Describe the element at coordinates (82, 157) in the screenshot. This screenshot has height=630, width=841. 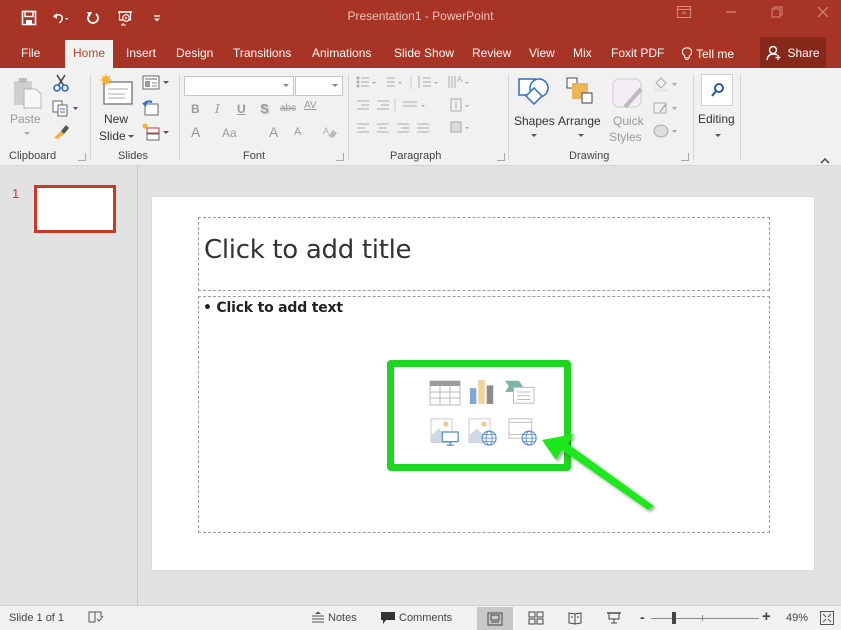
I see `clipboard-launcher` at that location.